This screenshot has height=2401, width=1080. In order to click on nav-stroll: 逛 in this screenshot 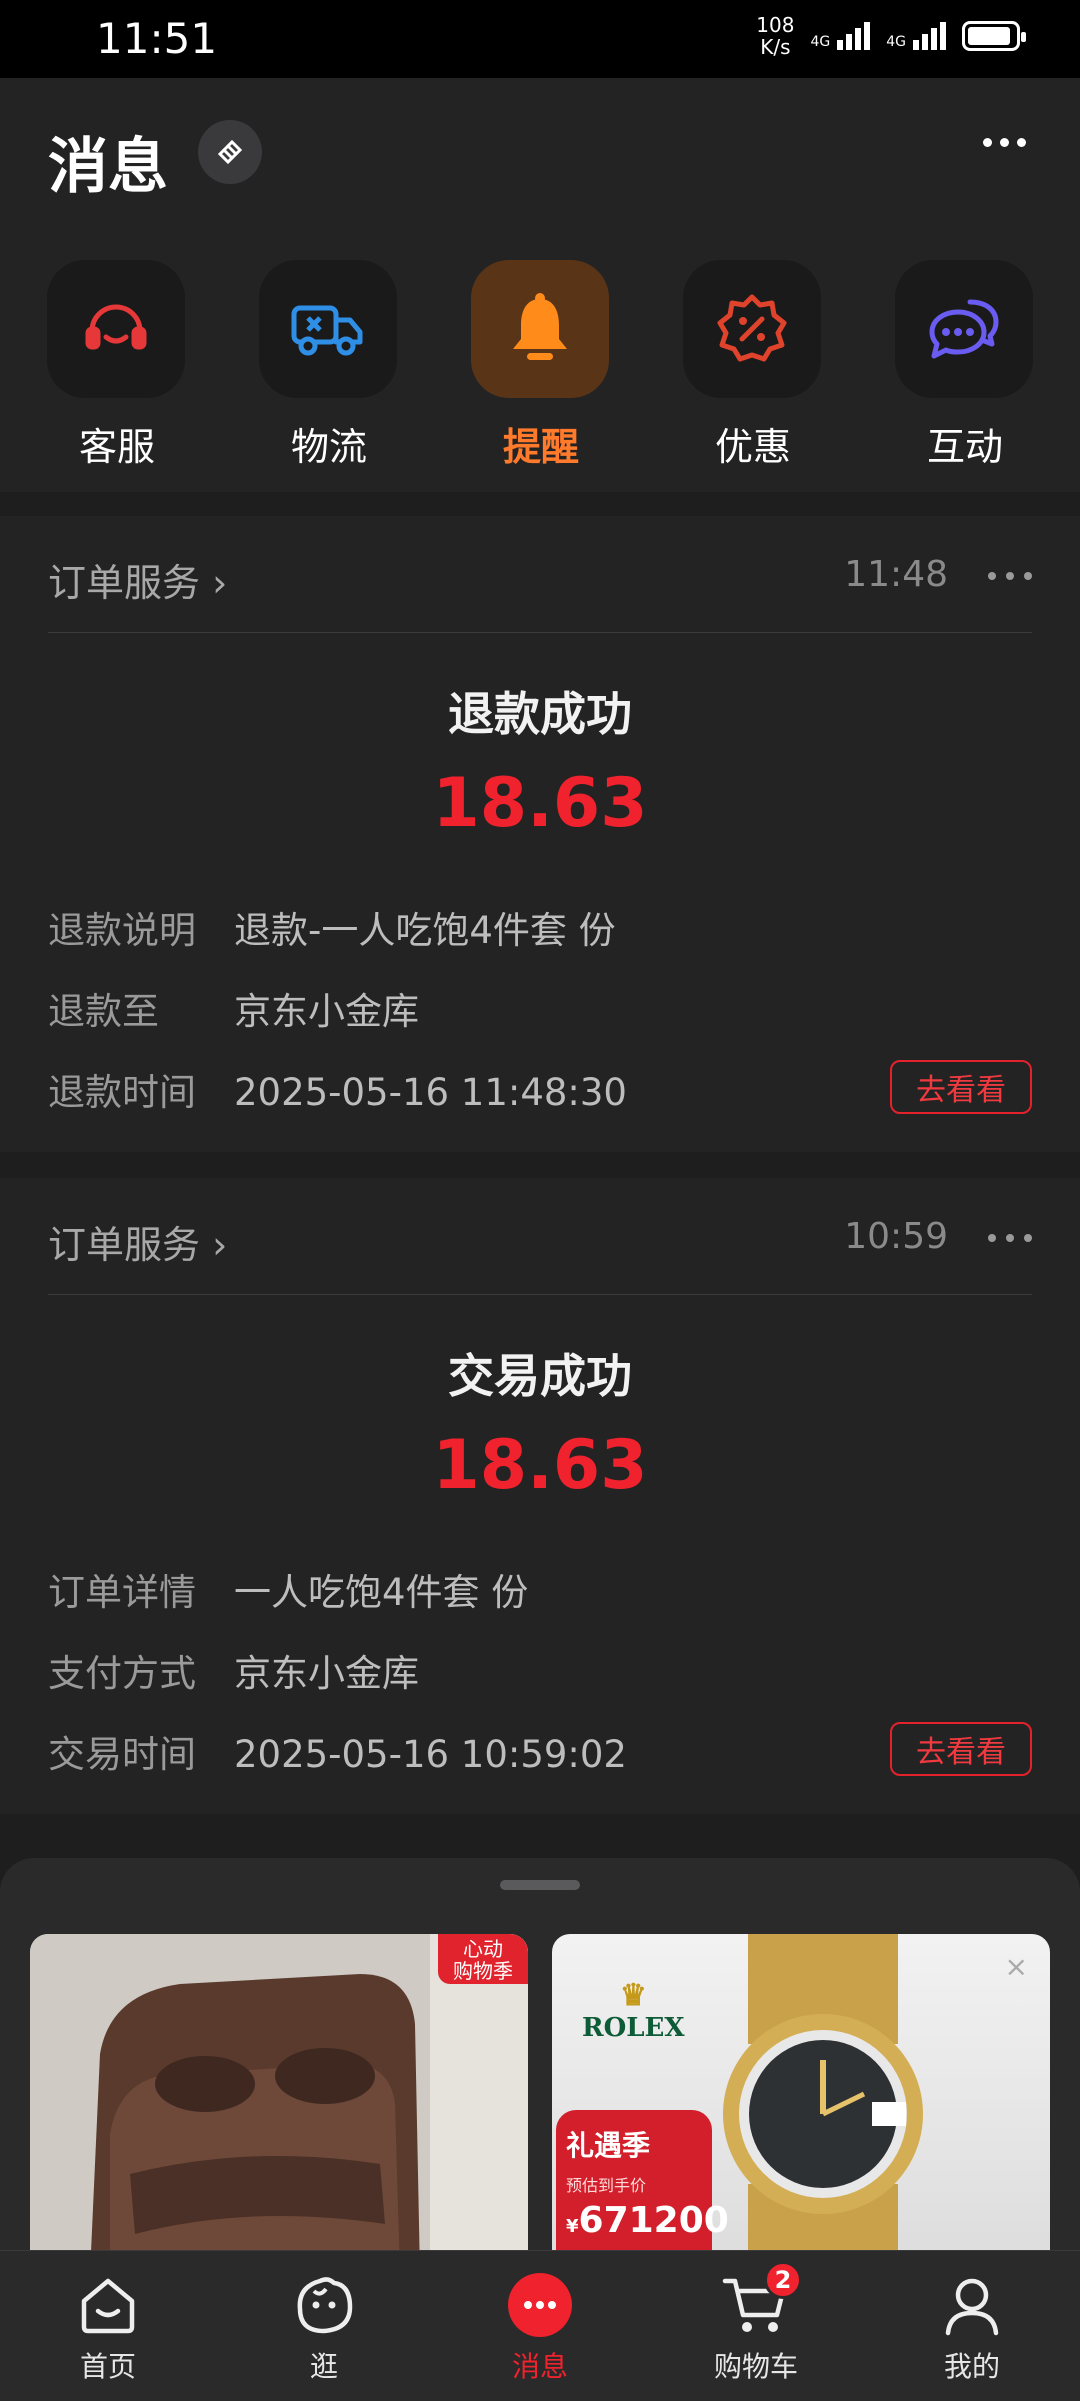, I will do `click(324, 2327)`.